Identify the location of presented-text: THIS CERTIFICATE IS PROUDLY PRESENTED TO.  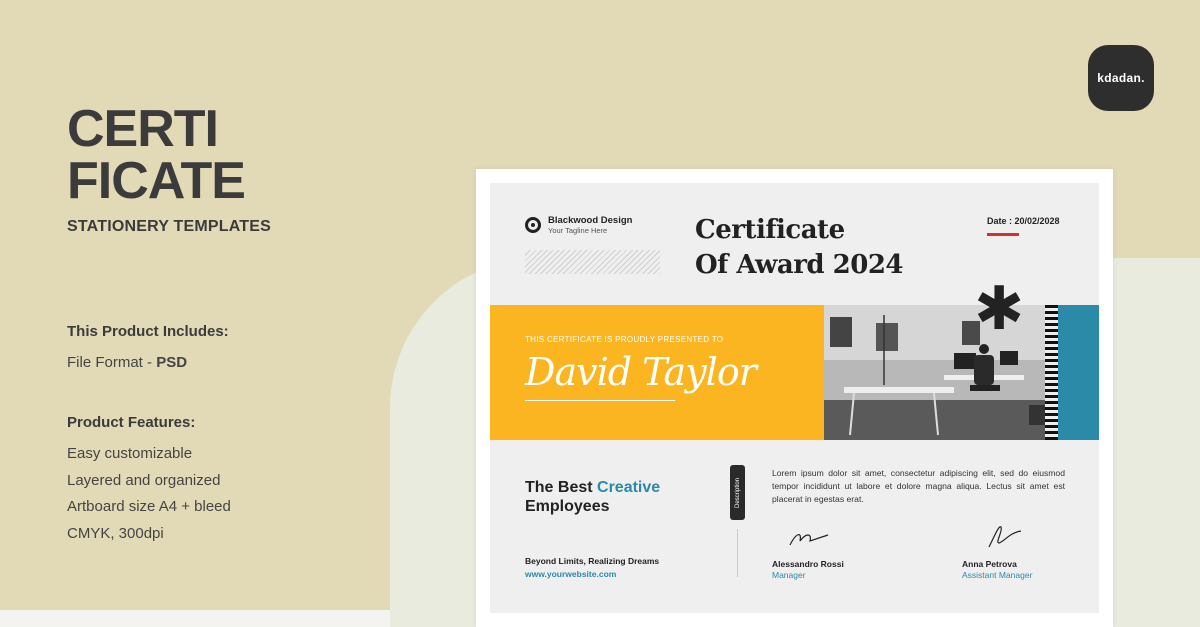
(624, 339).